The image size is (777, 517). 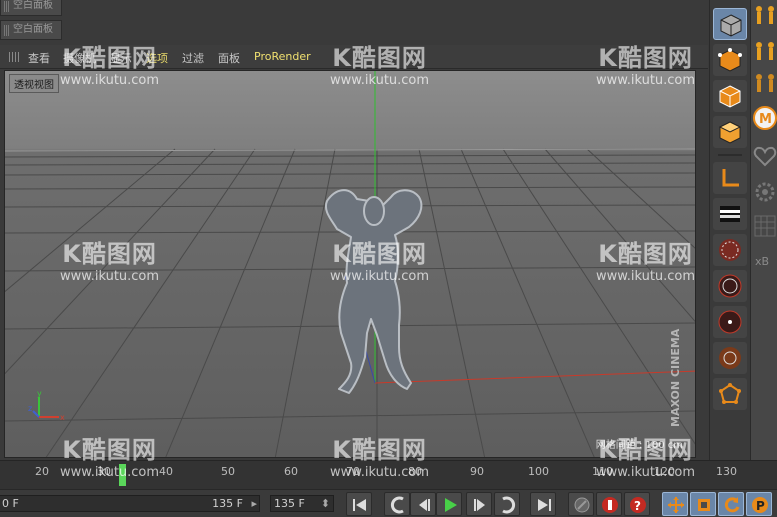 I want to click on timeline-tick: 100, so click(x=538, y=471).